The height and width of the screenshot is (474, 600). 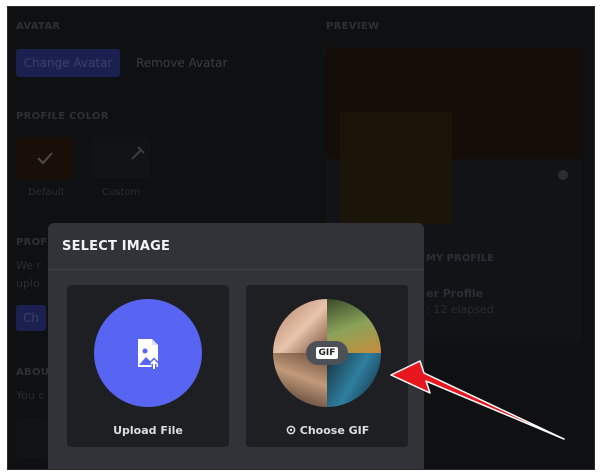 What do you see at coordinates (477, 400) in the screenshot?
I see `red-arrow-annotation` at bounding box center [477, 400].